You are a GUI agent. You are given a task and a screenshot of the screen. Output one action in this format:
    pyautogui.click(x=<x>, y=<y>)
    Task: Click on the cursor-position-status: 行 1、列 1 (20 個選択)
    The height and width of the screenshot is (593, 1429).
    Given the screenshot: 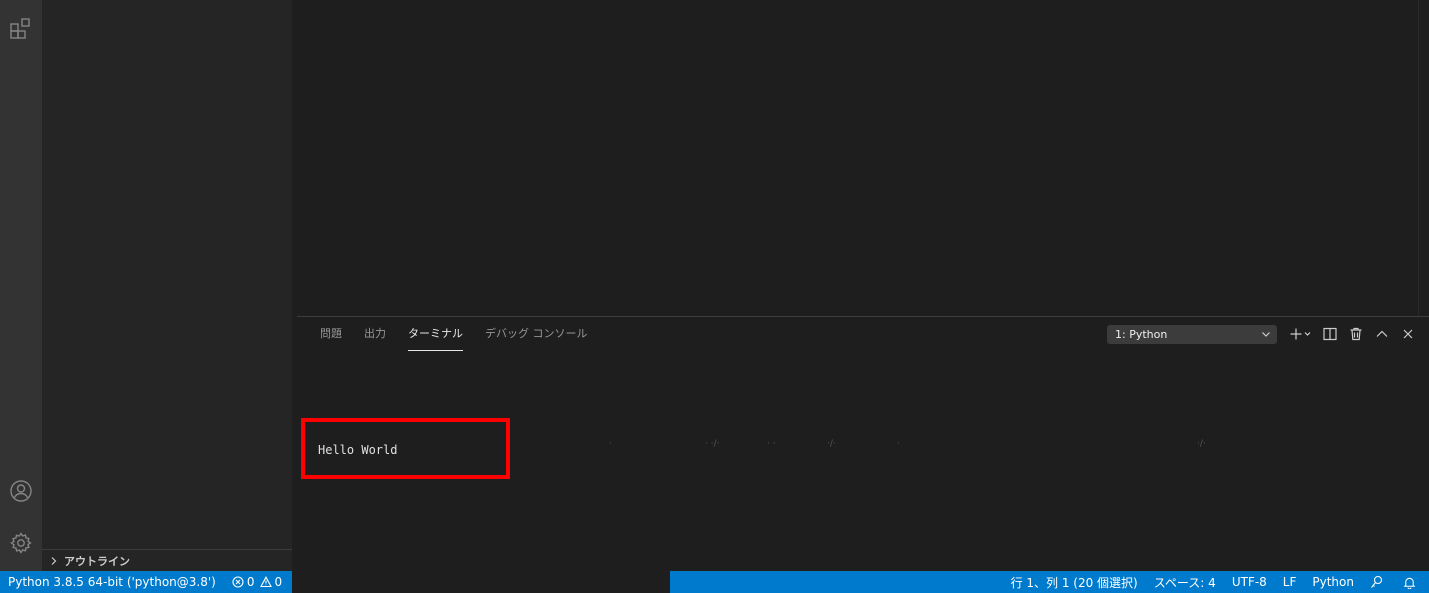 What is the action you would take?
    pyautogui.click(x=1074, y=582)
    